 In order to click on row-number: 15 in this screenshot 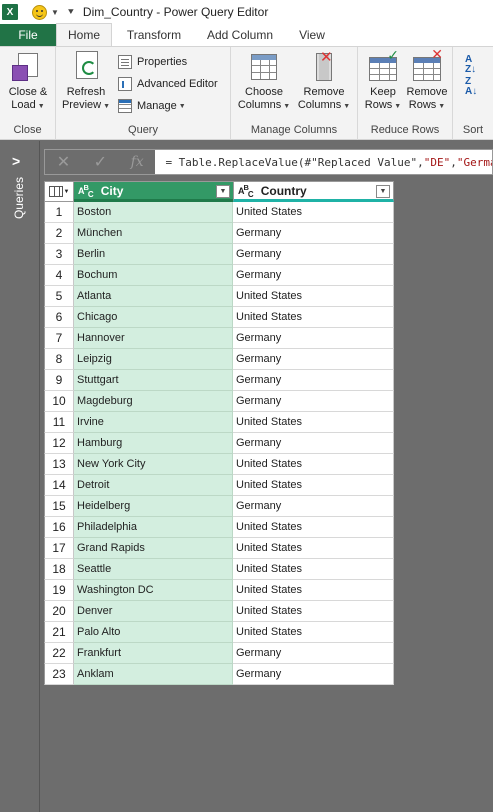, I will do `click(59, 506)`.